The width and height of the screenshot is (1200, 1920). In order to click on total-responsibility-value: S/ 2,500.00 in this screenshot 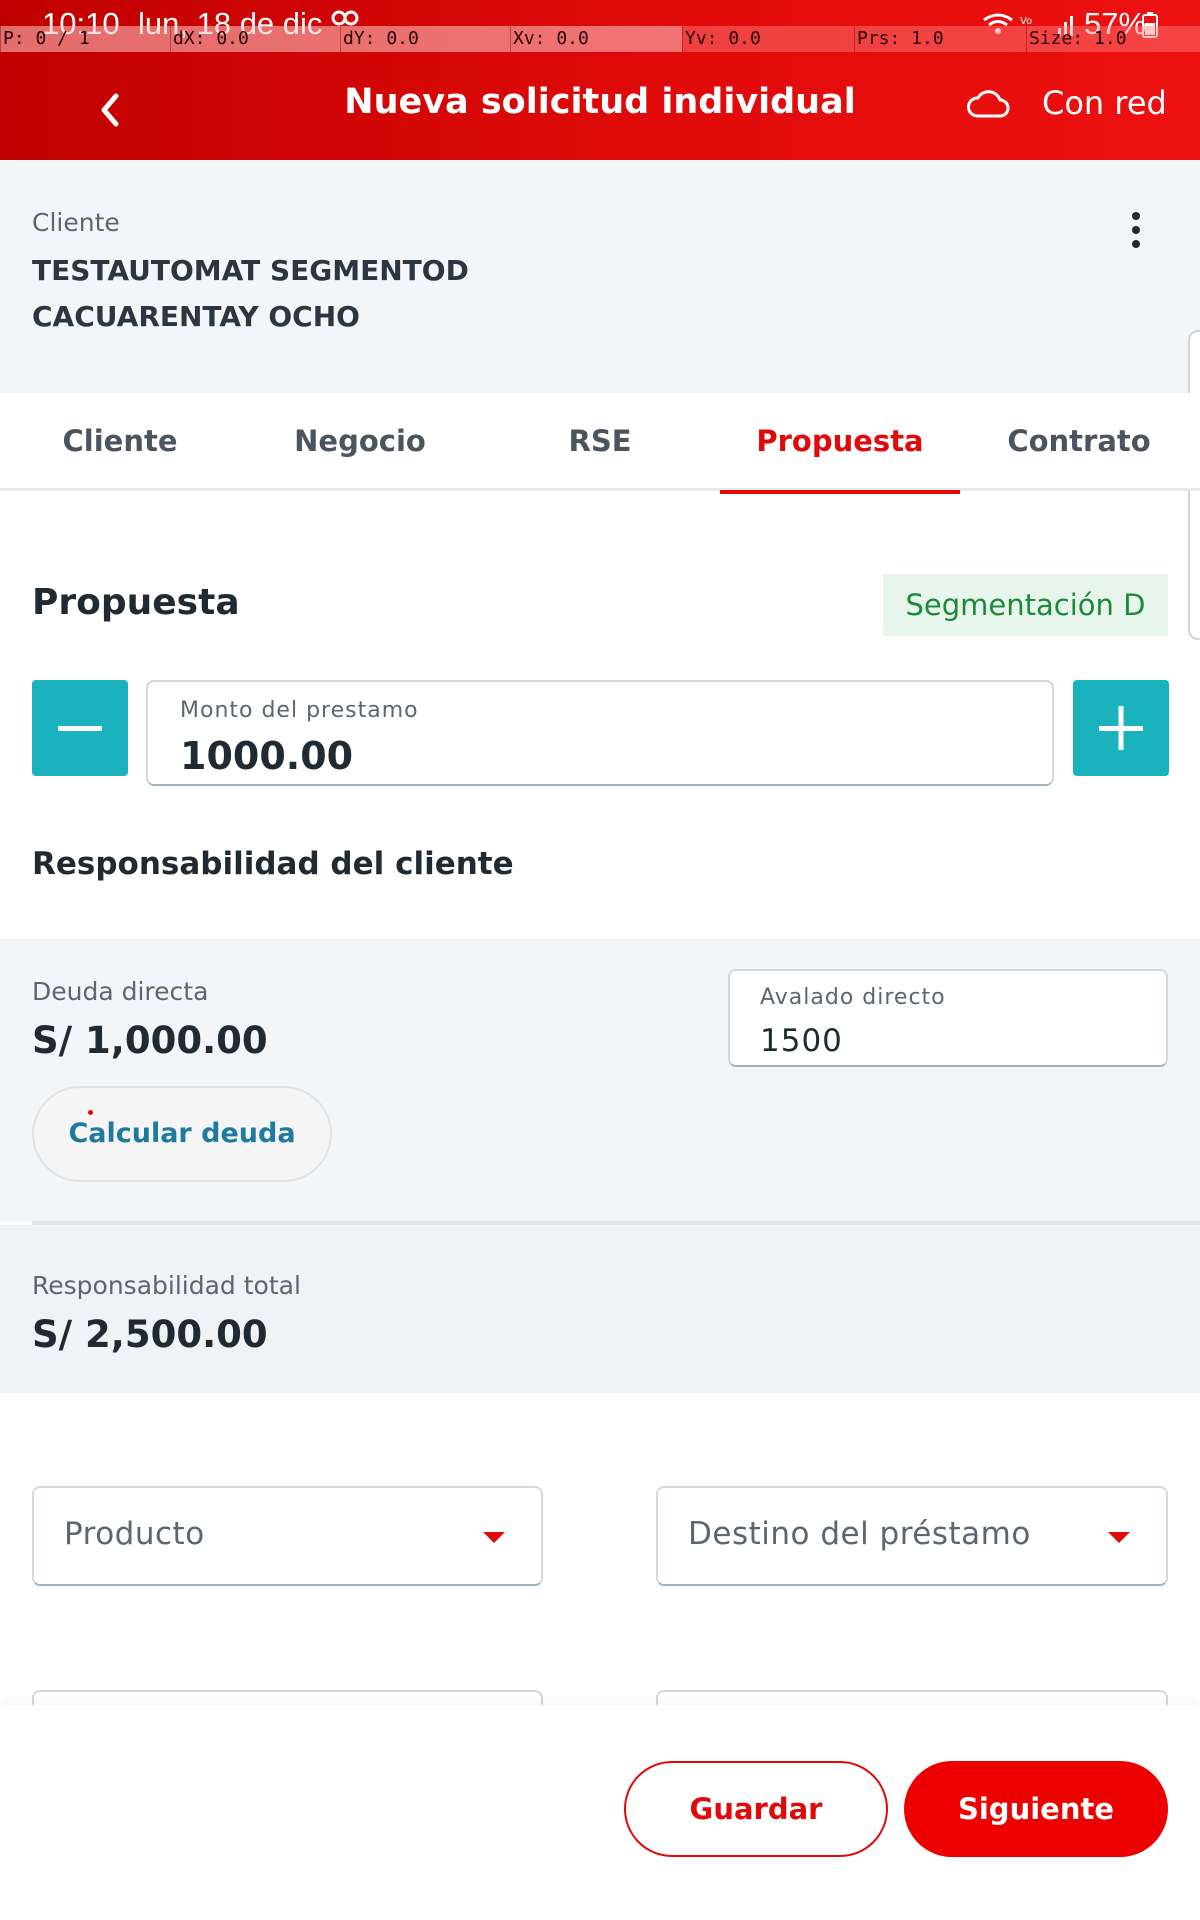, I will do `click(150, 1334)`.